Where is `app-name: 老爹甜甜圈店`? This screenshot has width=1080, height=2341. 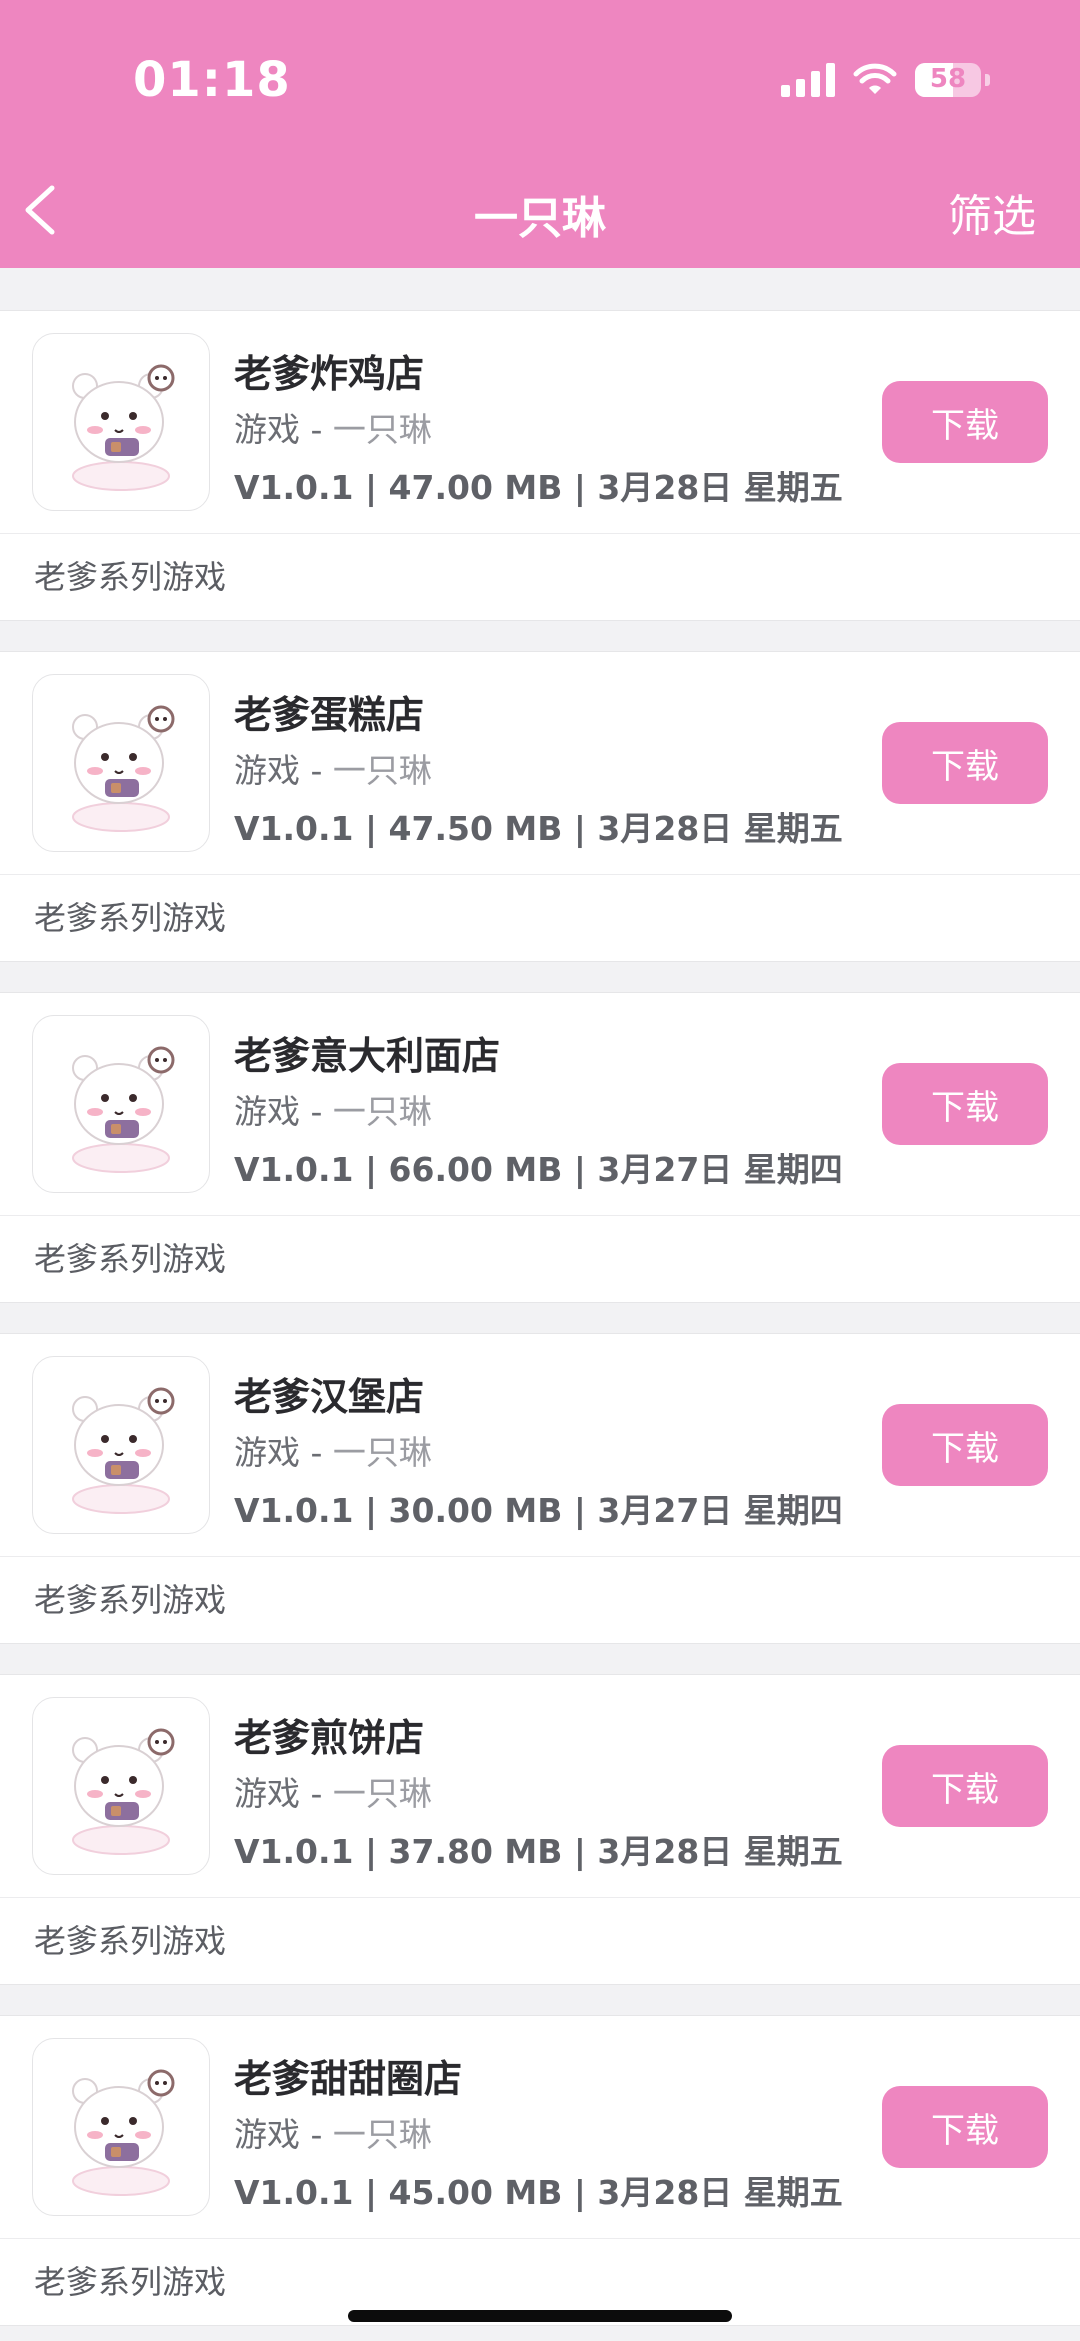
app-name: 老爹甜甜圈店 is located at coordinates (348, 2075).